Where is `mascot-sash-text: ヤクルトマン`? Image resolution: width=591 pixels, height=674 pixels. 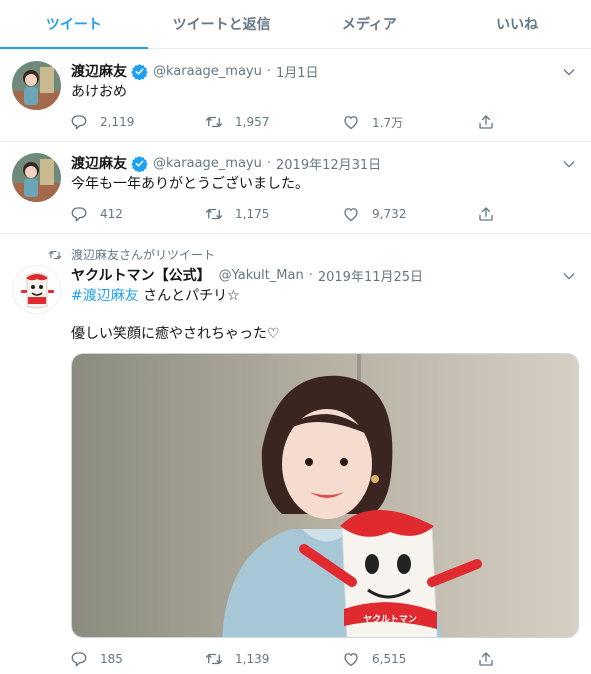 mascot-sash-text: ヤクルトマン is located at coordinates (390, 619).